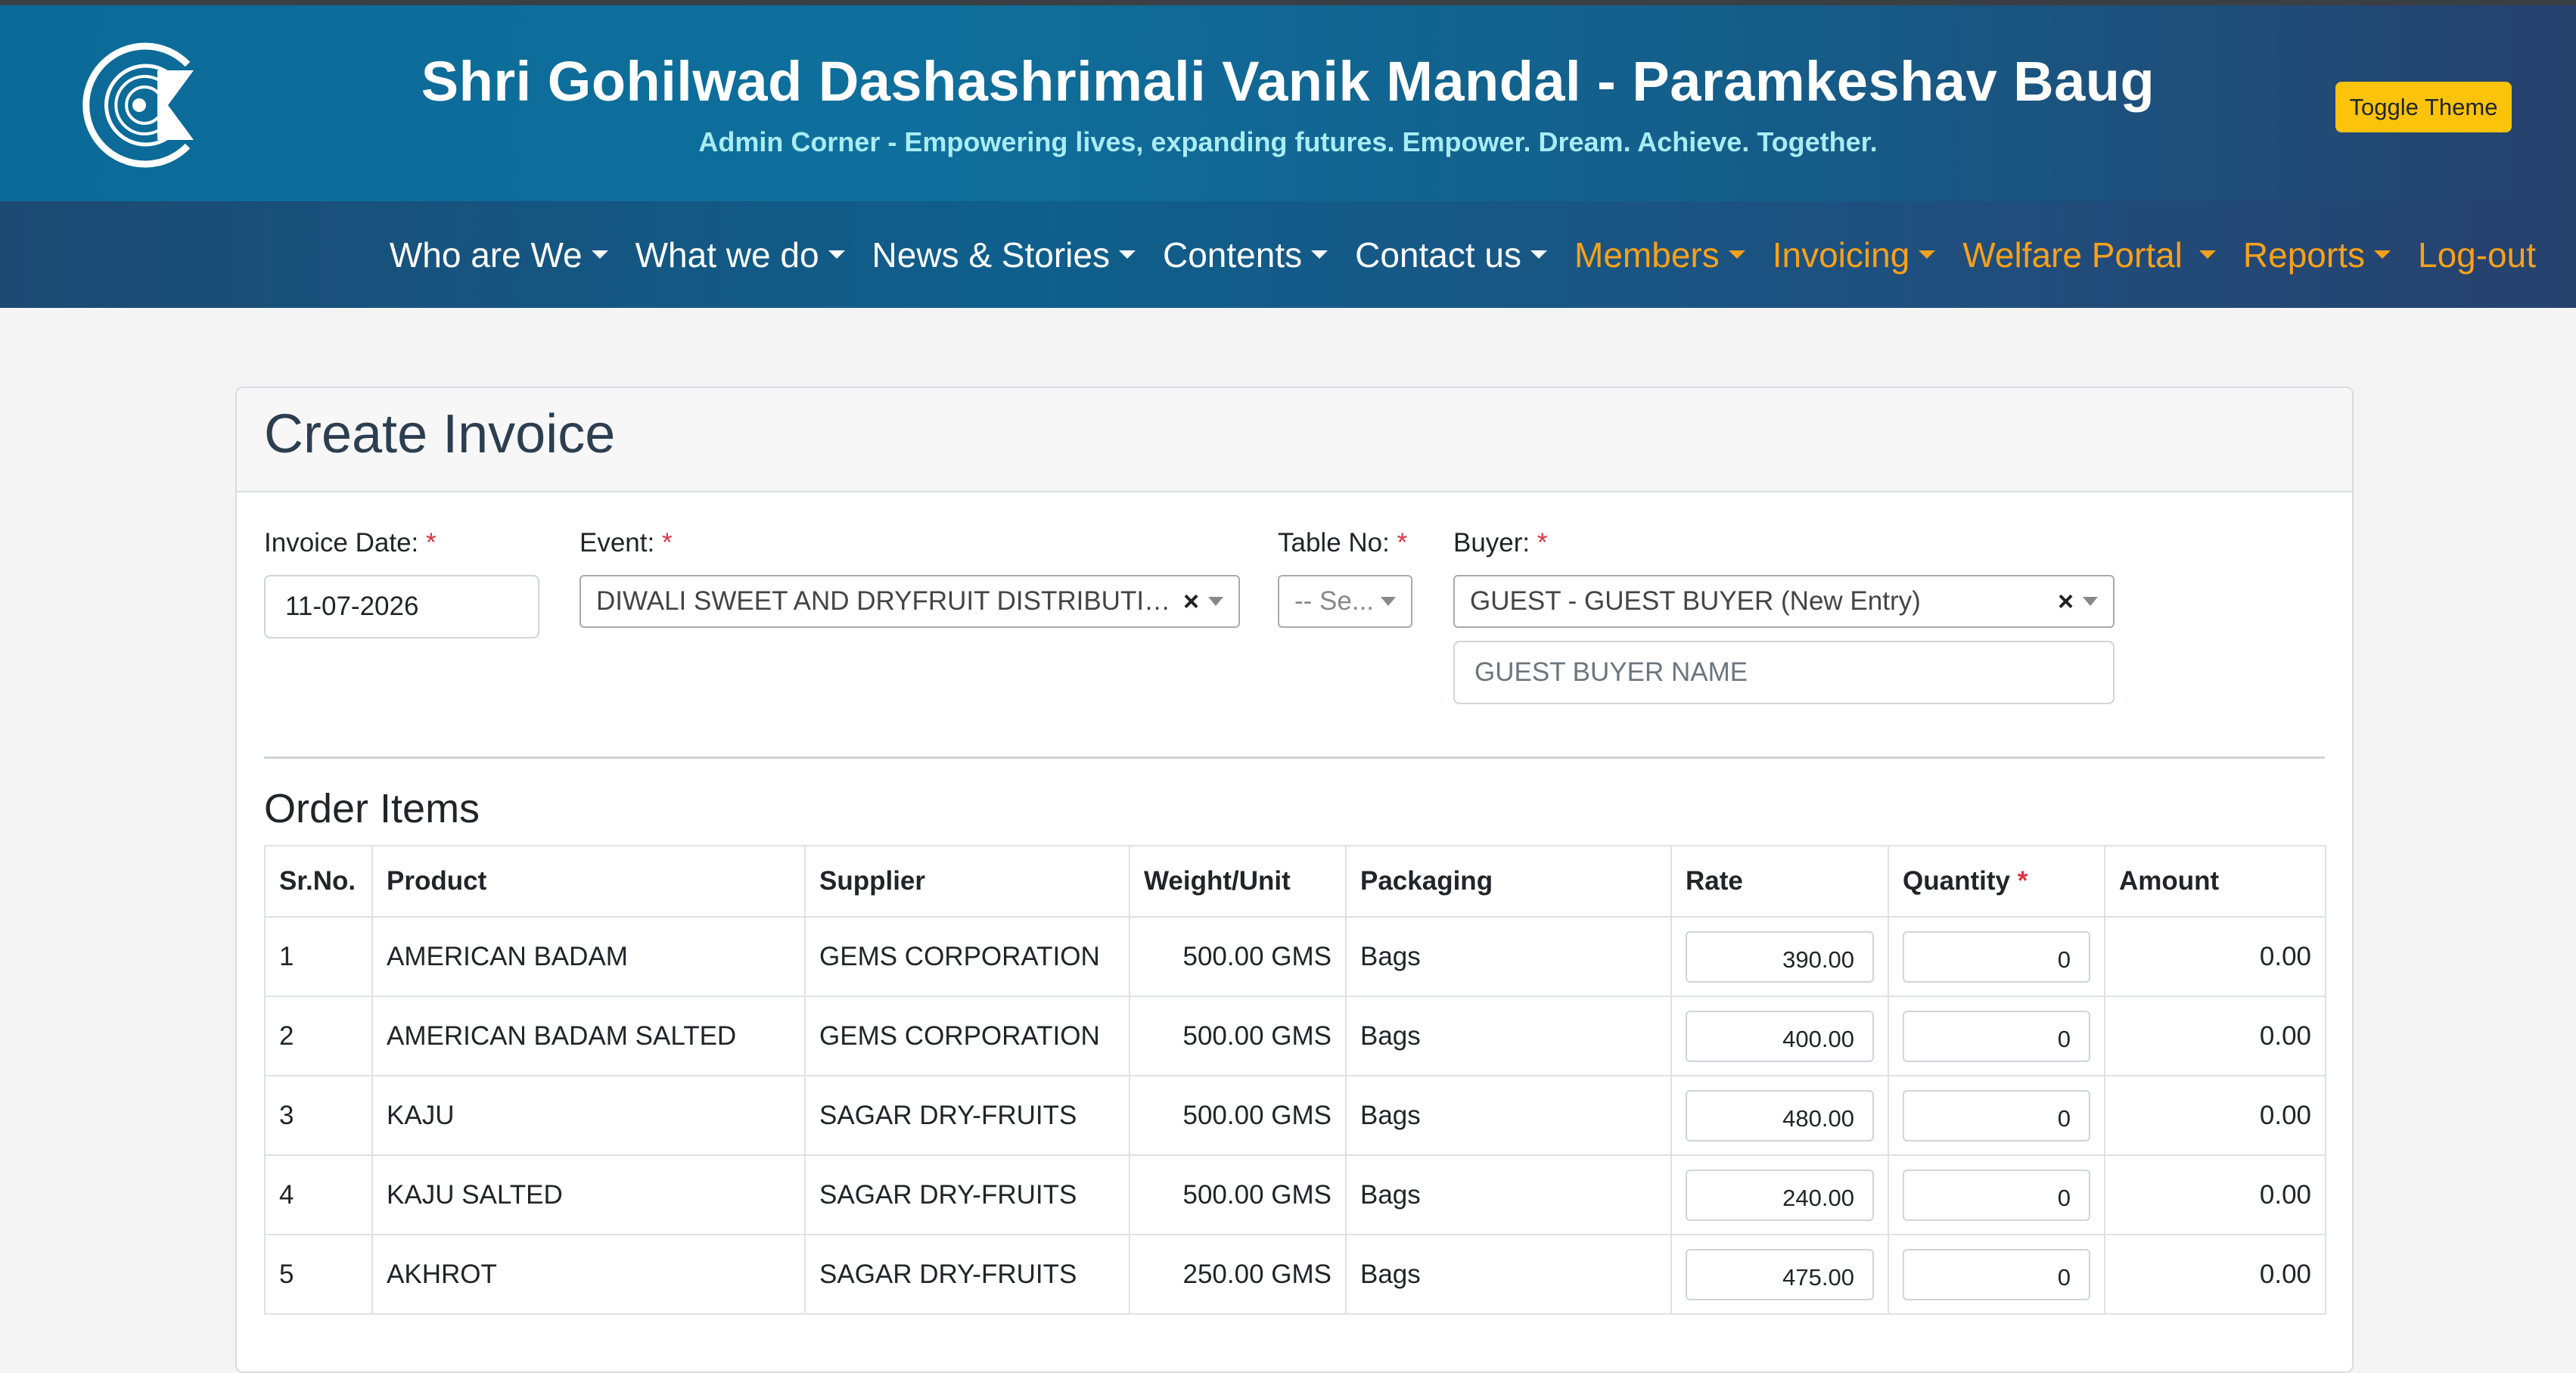 This screenshot has height=1373, width=2576. What do you see at coordinates (2423, 107) in the screenshot?
I see `toggle-theme-button: Toggle Theme` at bounding box center [2423, 107].